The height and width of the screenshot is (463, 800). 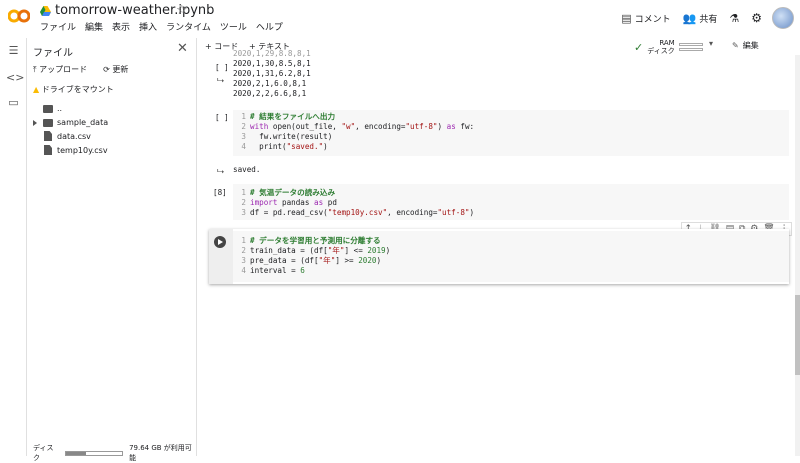 I want to click on folder-icon, so click(x=48, y=108).